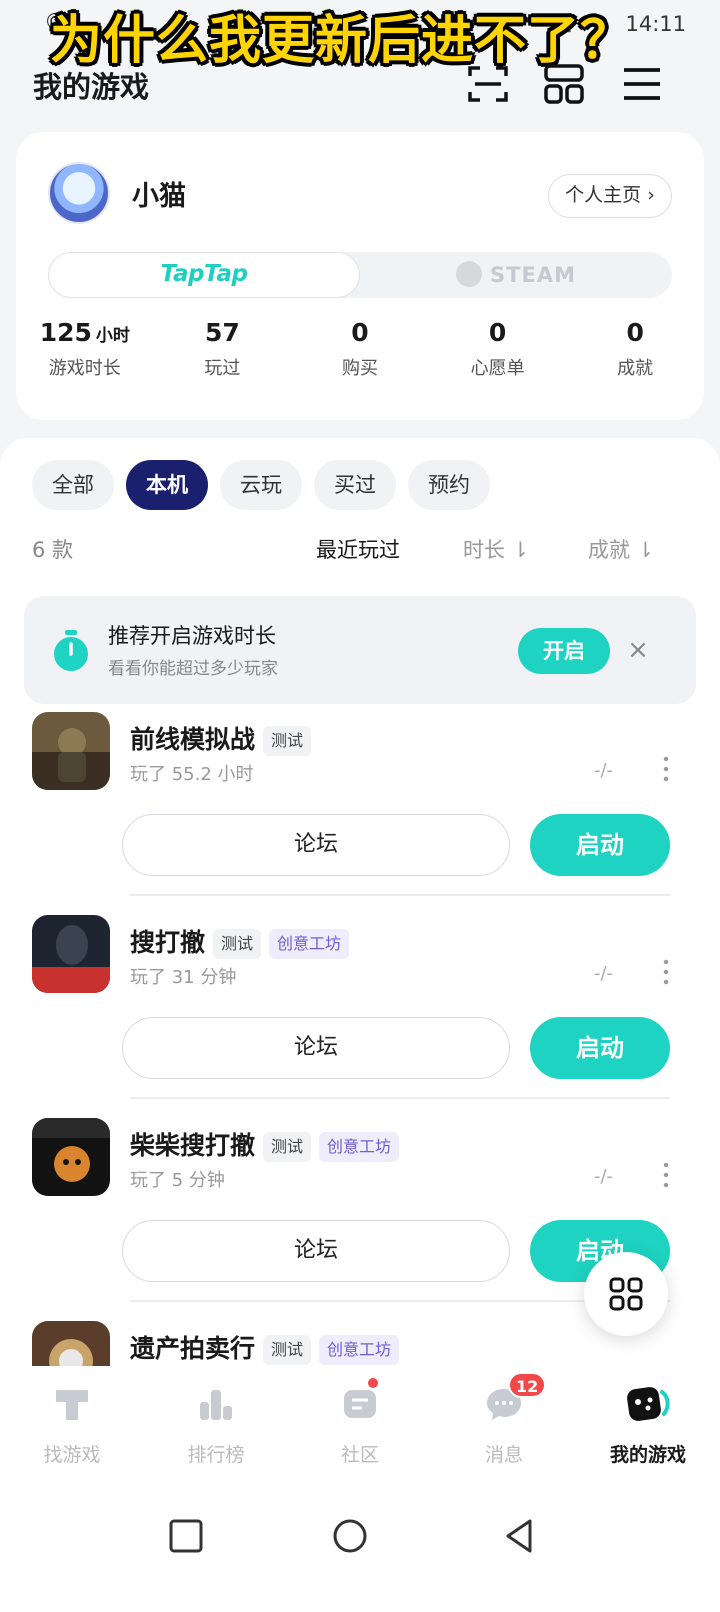  Describe the element at coordinates (621, 549) in the screenshot. I see `sort-achievement: 成就 ⇂` at that location.